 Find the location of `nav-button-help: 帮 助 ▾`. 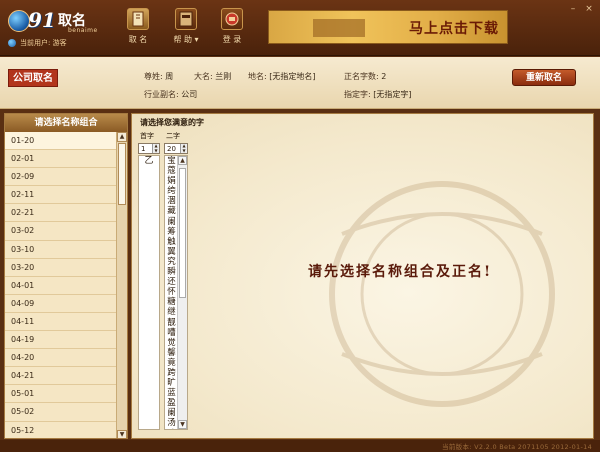

nav-button-help: 帮 助 ▾ is located at coordinates (186, 28).